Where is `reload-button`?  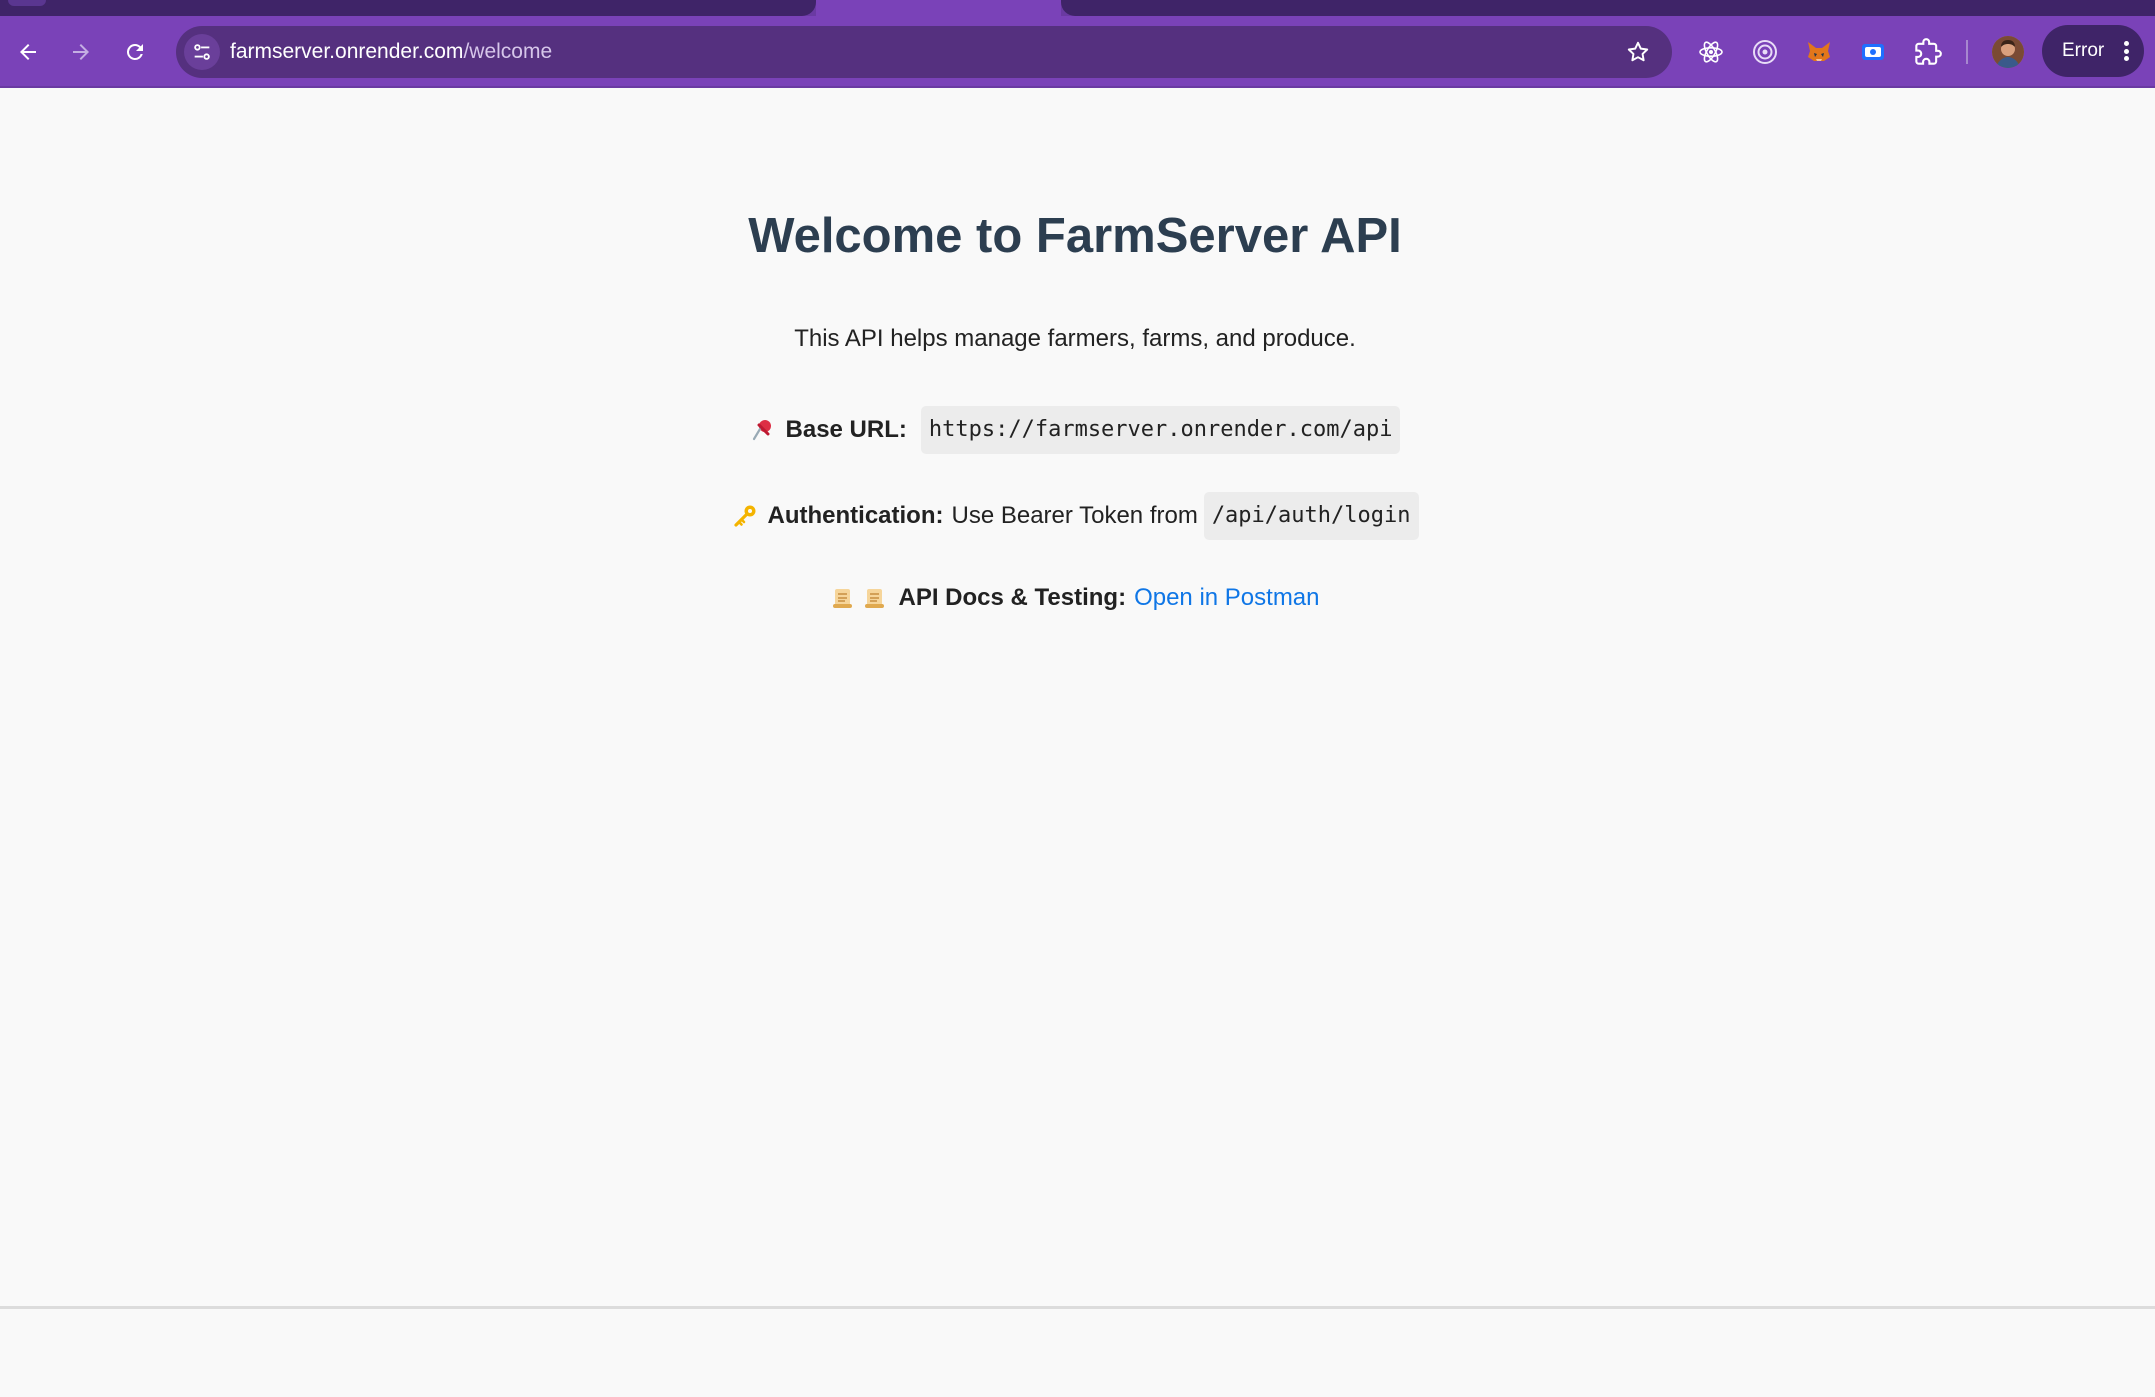
reload-button is located at coordinates (135, 52).